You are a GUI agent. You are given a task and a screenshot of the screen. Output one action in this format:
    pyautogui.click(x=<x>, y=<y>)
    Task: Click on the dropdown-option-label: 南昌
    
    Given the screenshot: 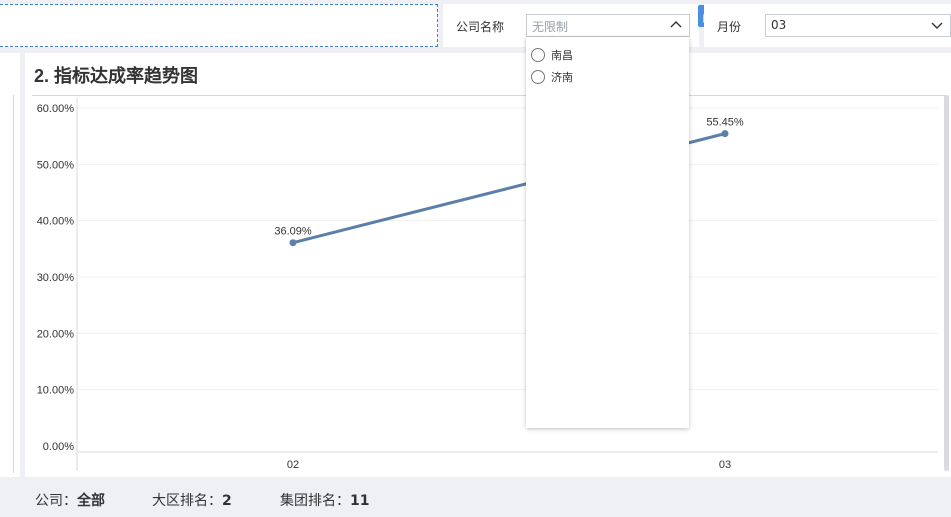 What is the action you would take?
    pyautogui.click(x=562, y=55)
    